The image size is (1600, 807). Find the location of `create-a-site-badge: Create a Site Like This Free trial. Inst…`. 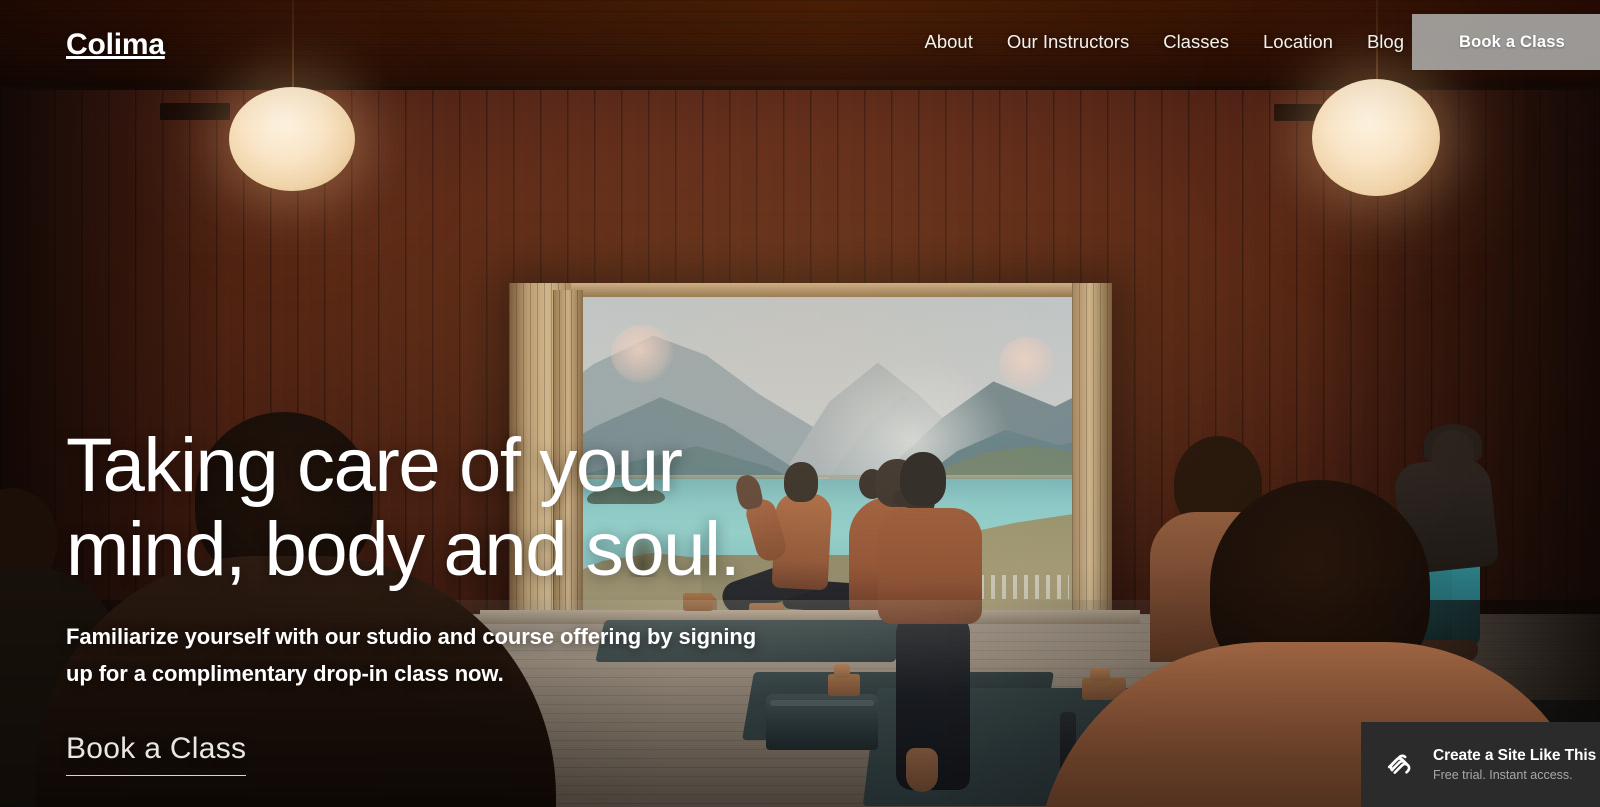

create-a-site-badge: Create a Site Like This Free trial. Inst… is located at coordinates (1480, 764).